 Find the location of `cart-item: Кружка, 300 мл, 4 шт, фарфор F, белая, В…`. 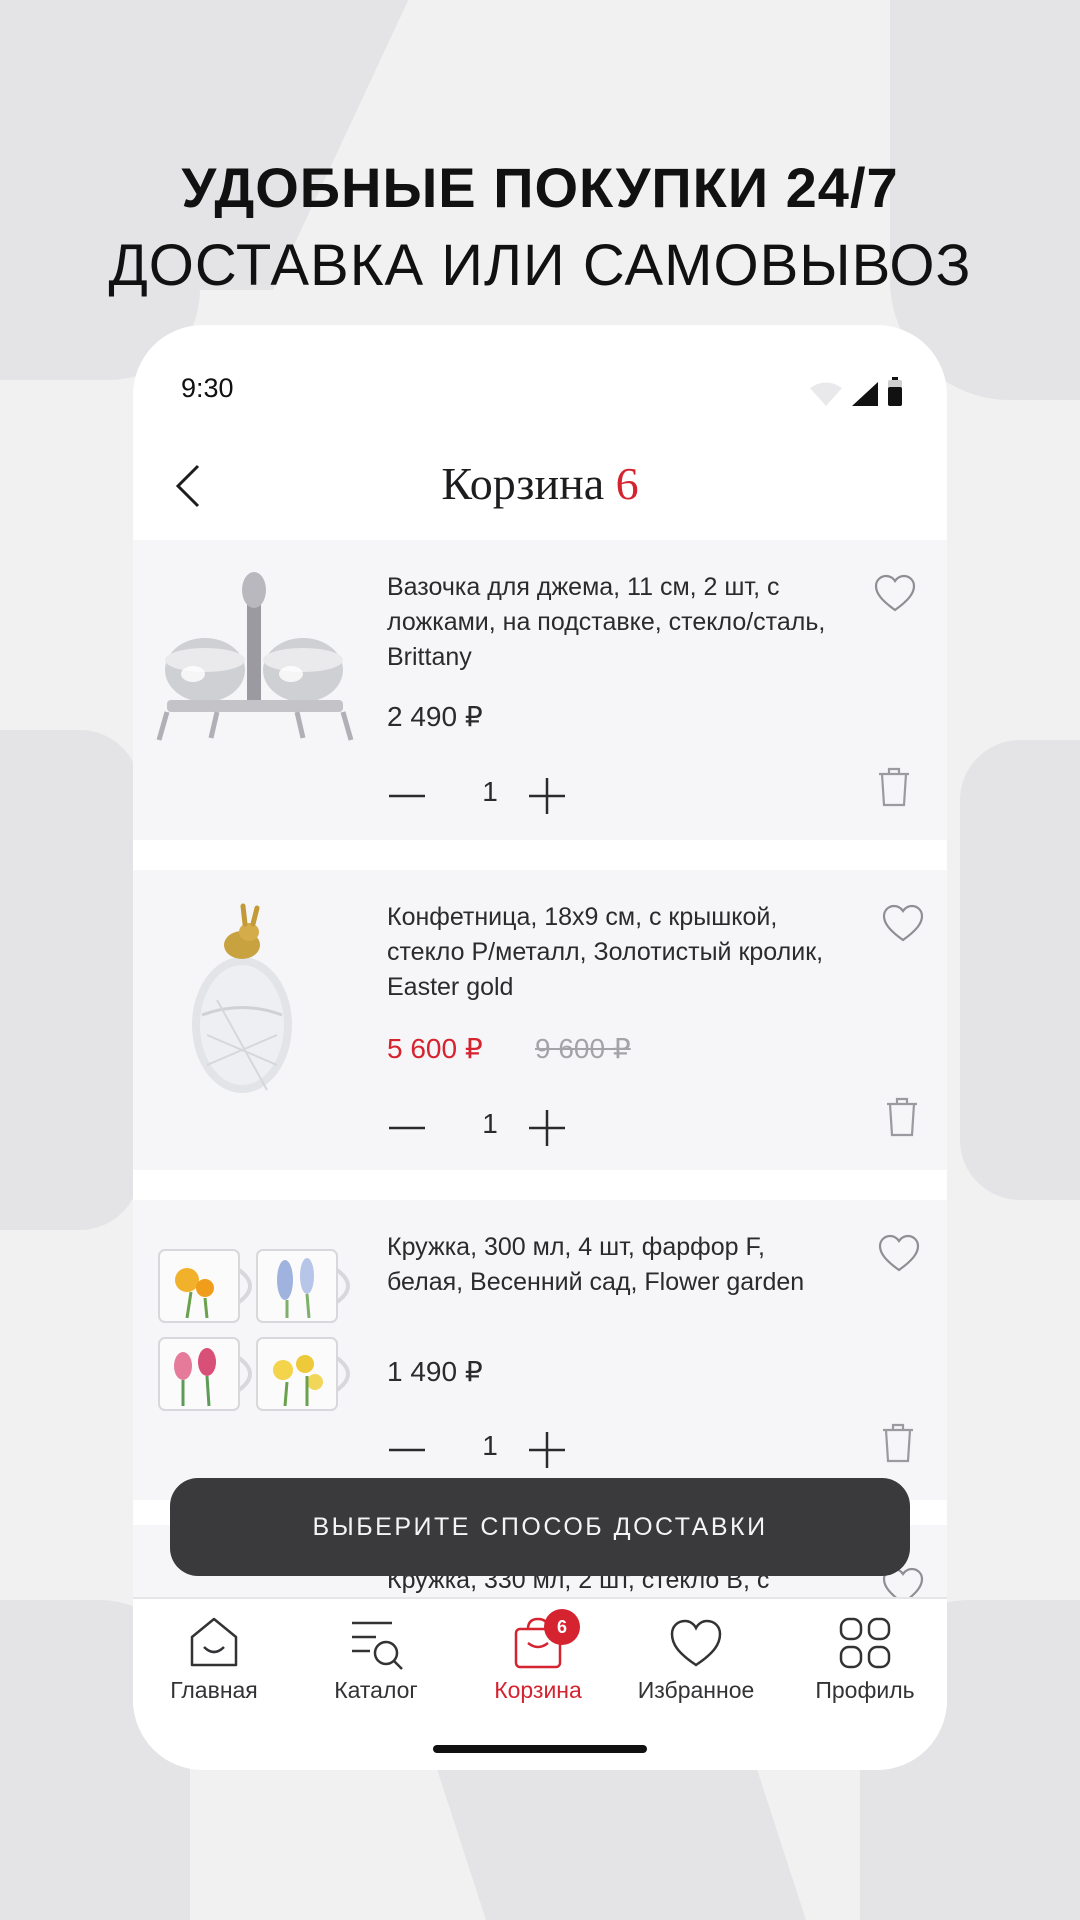

cart-item: Кружка, 300 мл, 4 шт, фарфор F, белая, В… is located at coordinates (540, 1350).